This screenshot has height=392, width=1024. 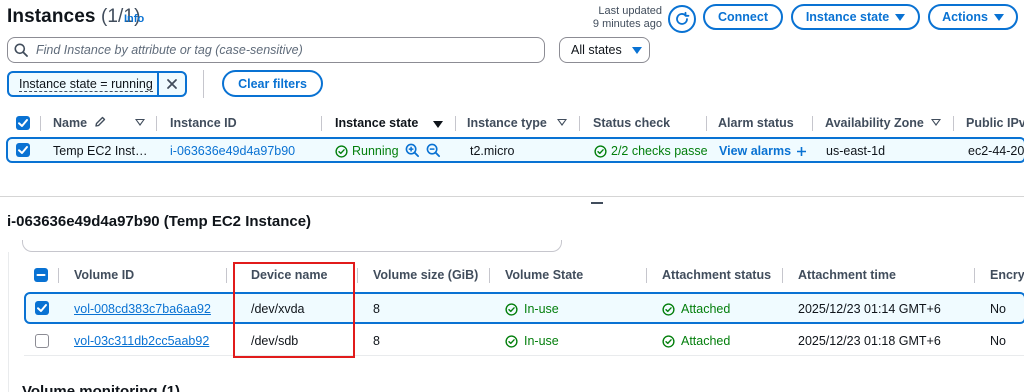 I want to click on select-all-volumes-checkbox, so click(x=41, y=275).